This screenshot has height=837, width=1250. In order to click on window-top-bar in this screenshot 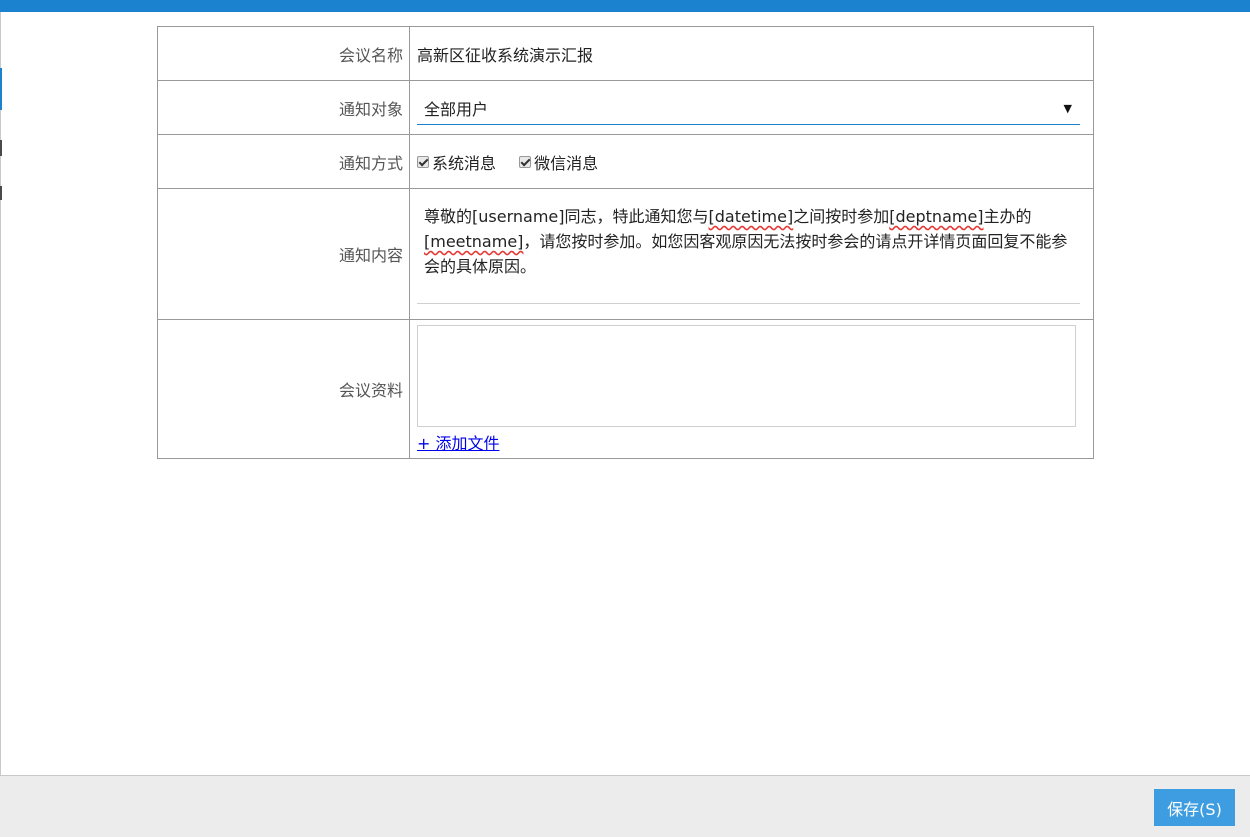, I will do `click(625, 6)`.